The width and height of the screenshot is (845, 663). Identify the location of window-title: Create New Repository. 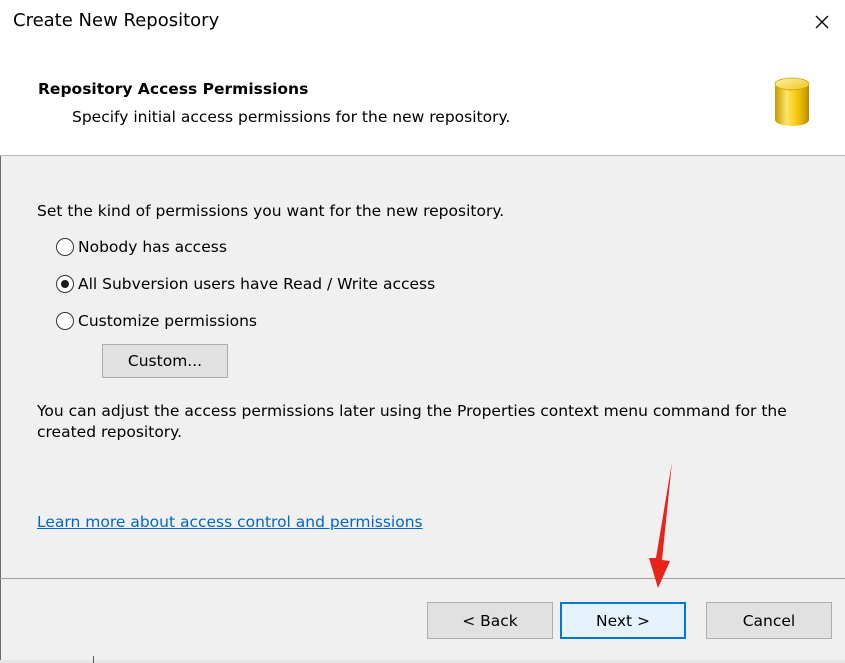
(116, 20).